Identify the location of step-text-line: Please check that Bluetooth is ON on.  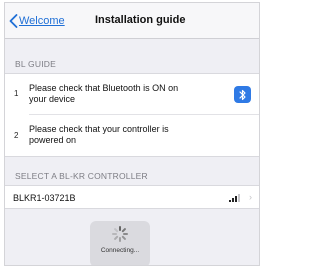
(104, 88).